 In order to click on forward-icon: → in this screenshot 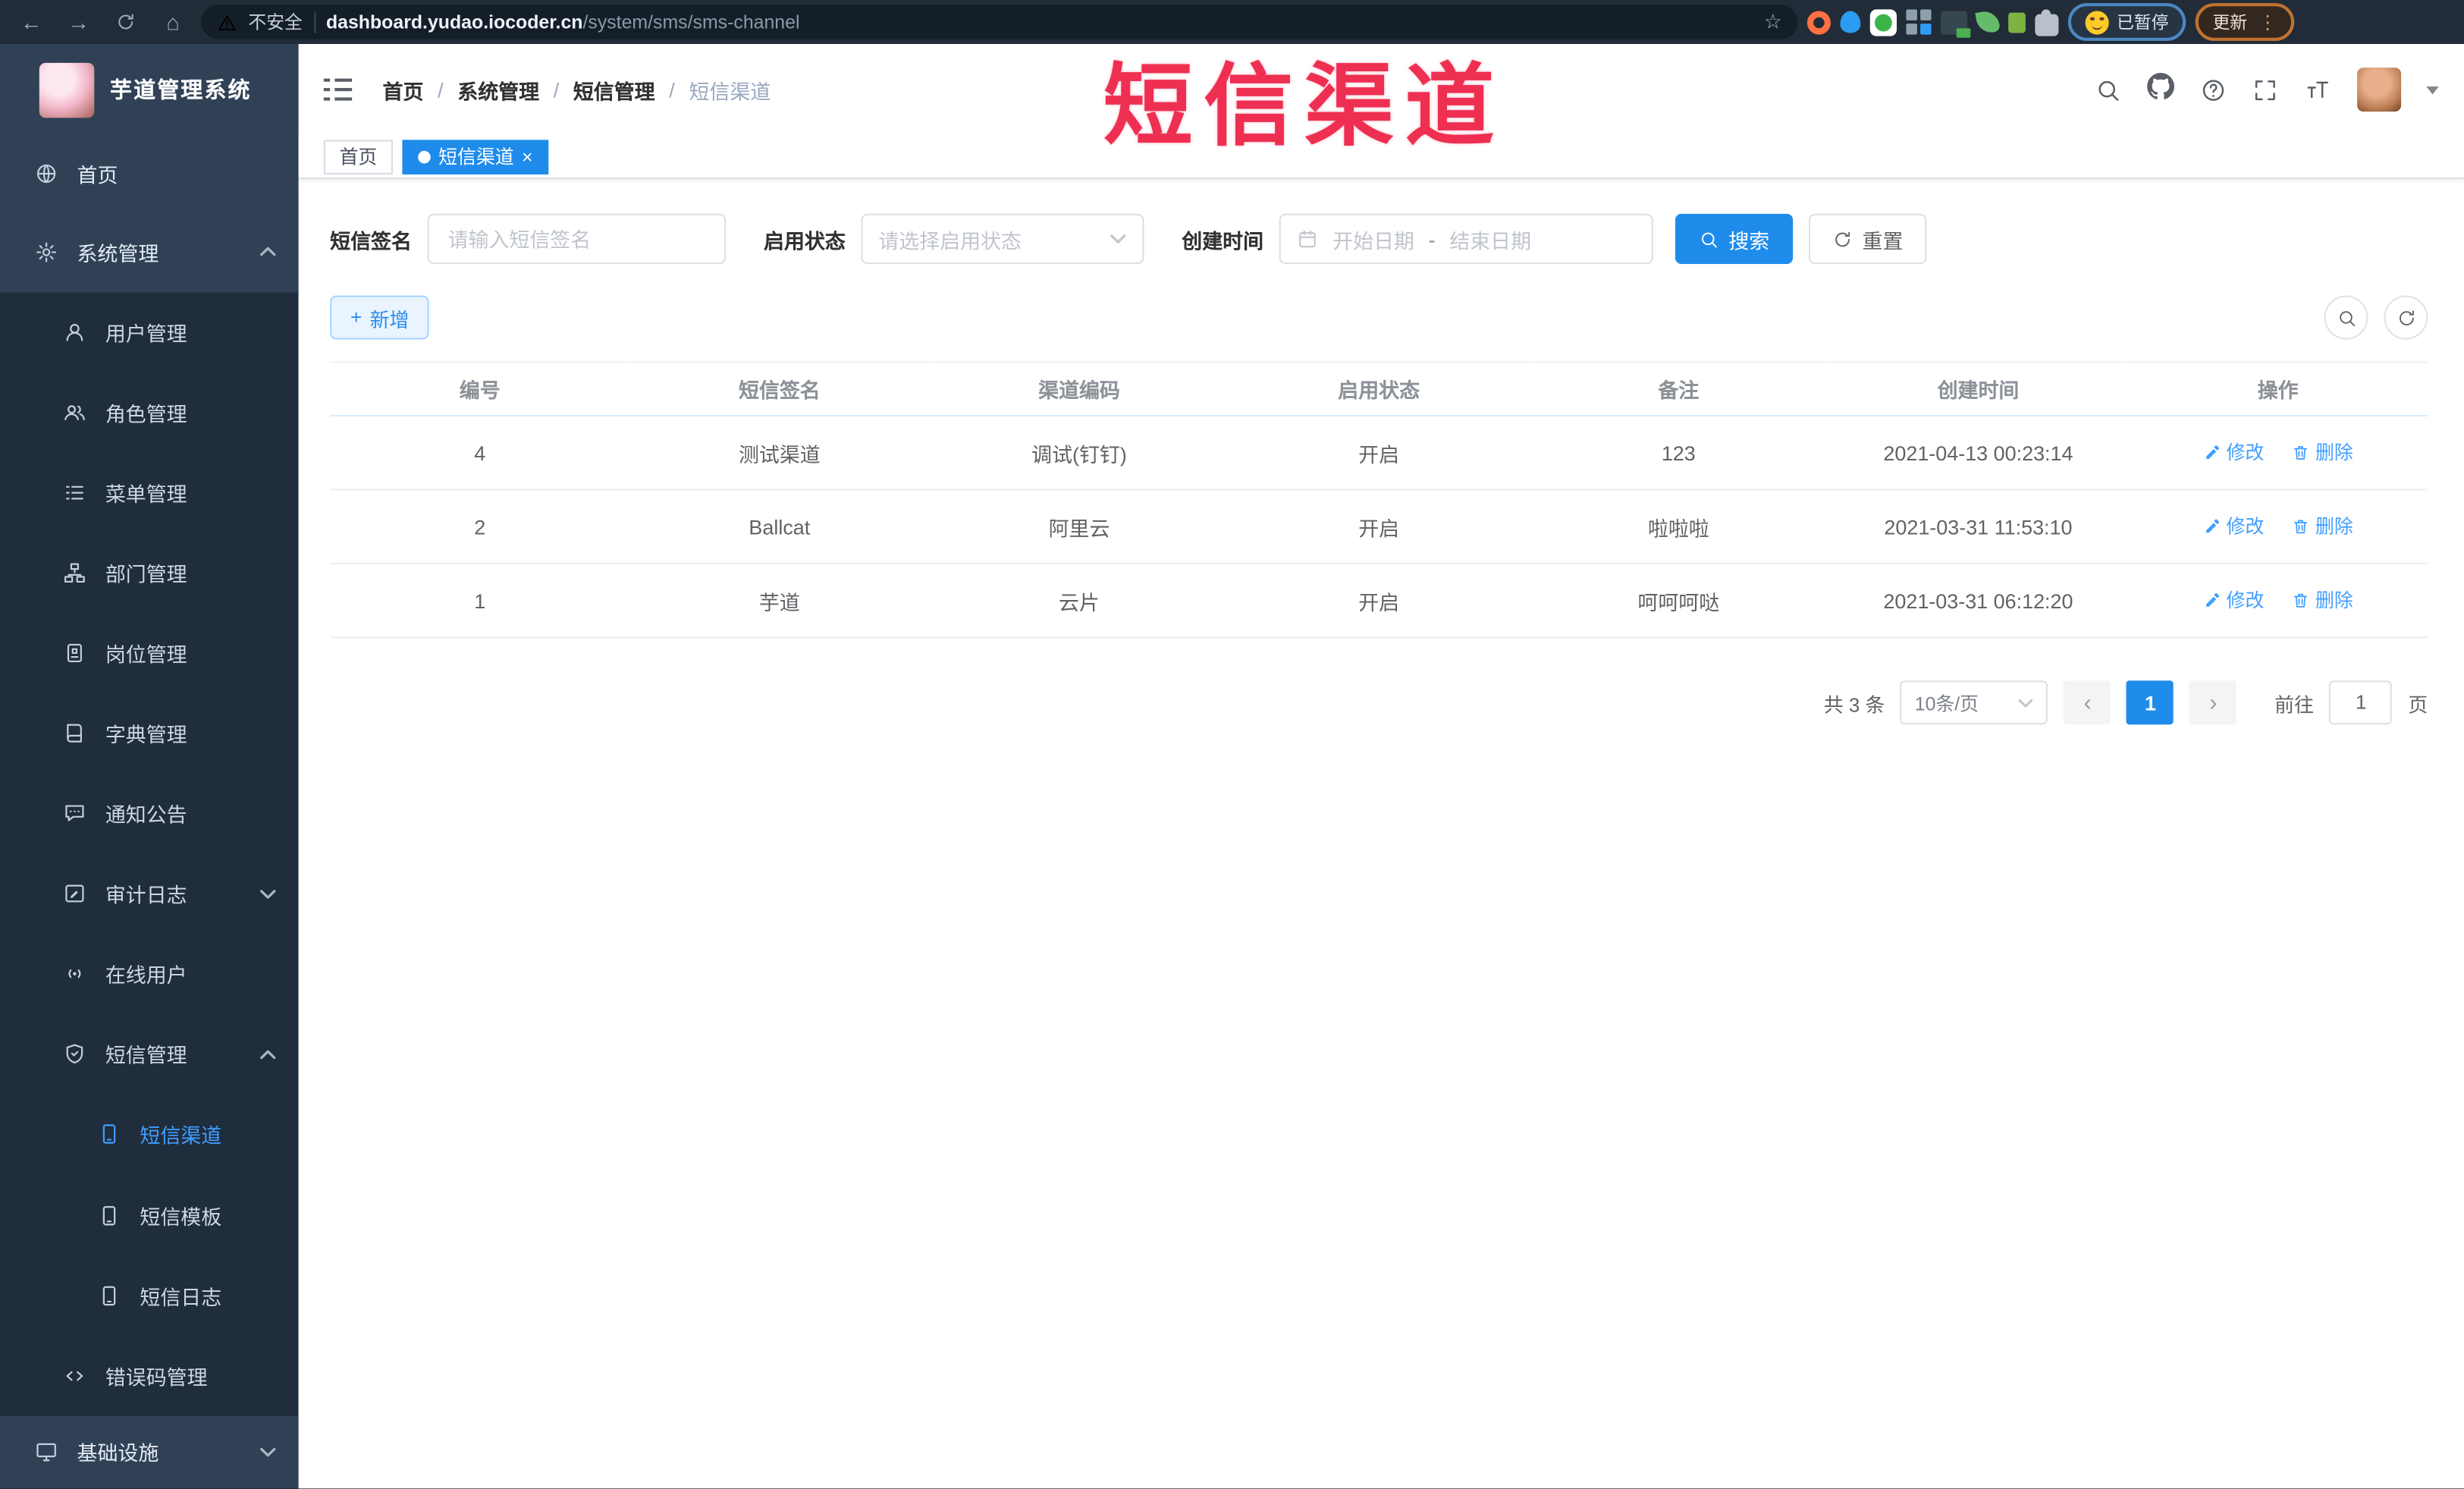, I will do `click(79, 22)`.